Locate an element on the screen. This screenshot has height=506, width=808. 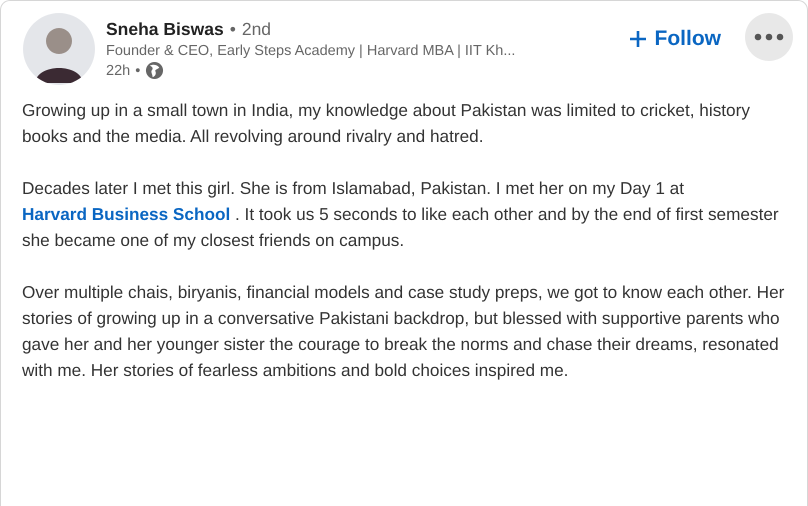
connection-degree: 2nd is located at coordinates (257, 29).